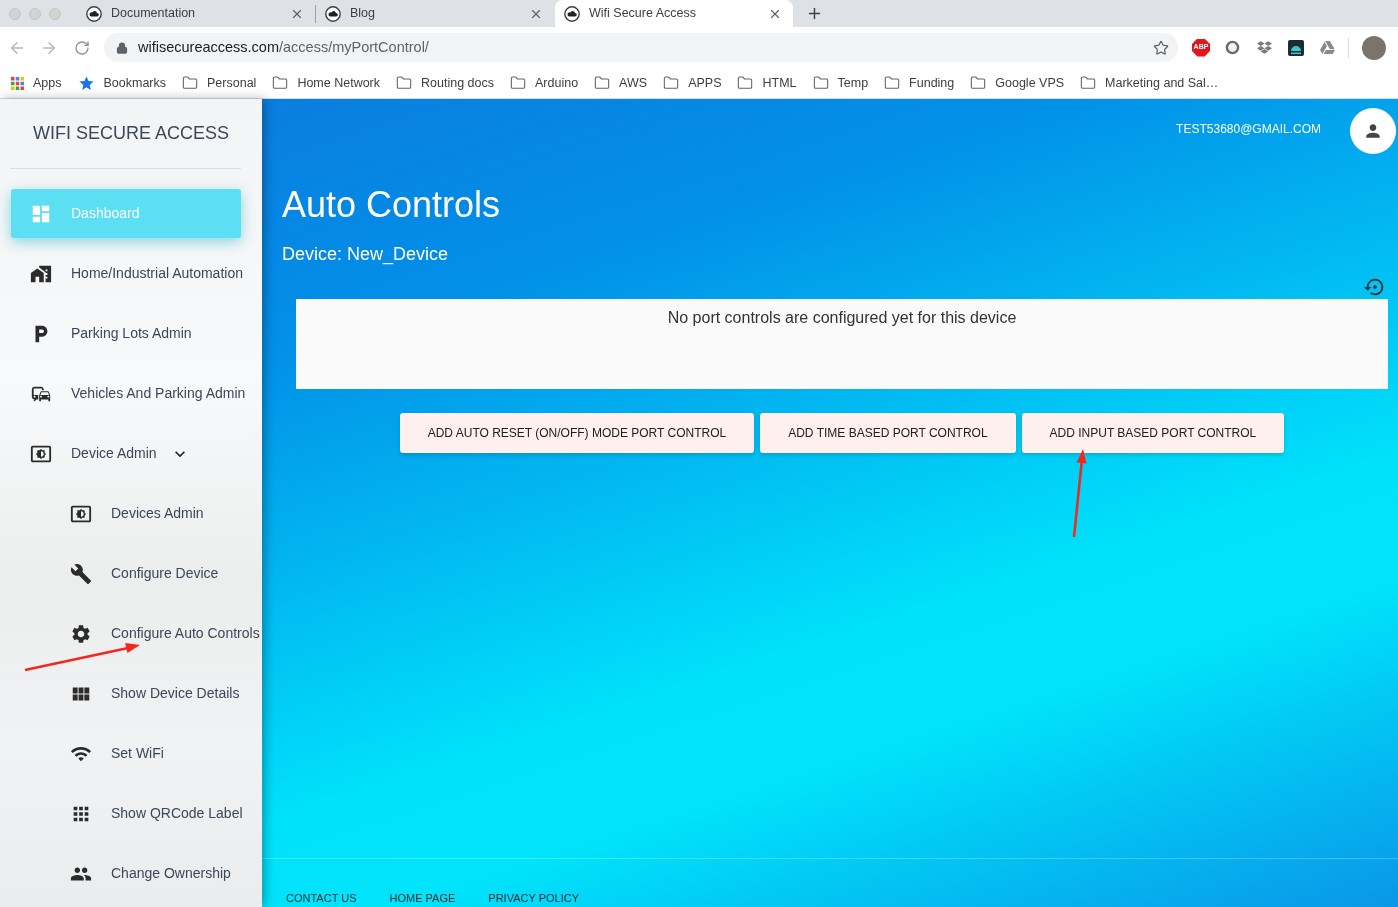 This screenshot has height=907, width=1398. What do you see at coordinates (1373, 131) in the screenshot?
I see `account-button` at bounding box center [1373, 131].